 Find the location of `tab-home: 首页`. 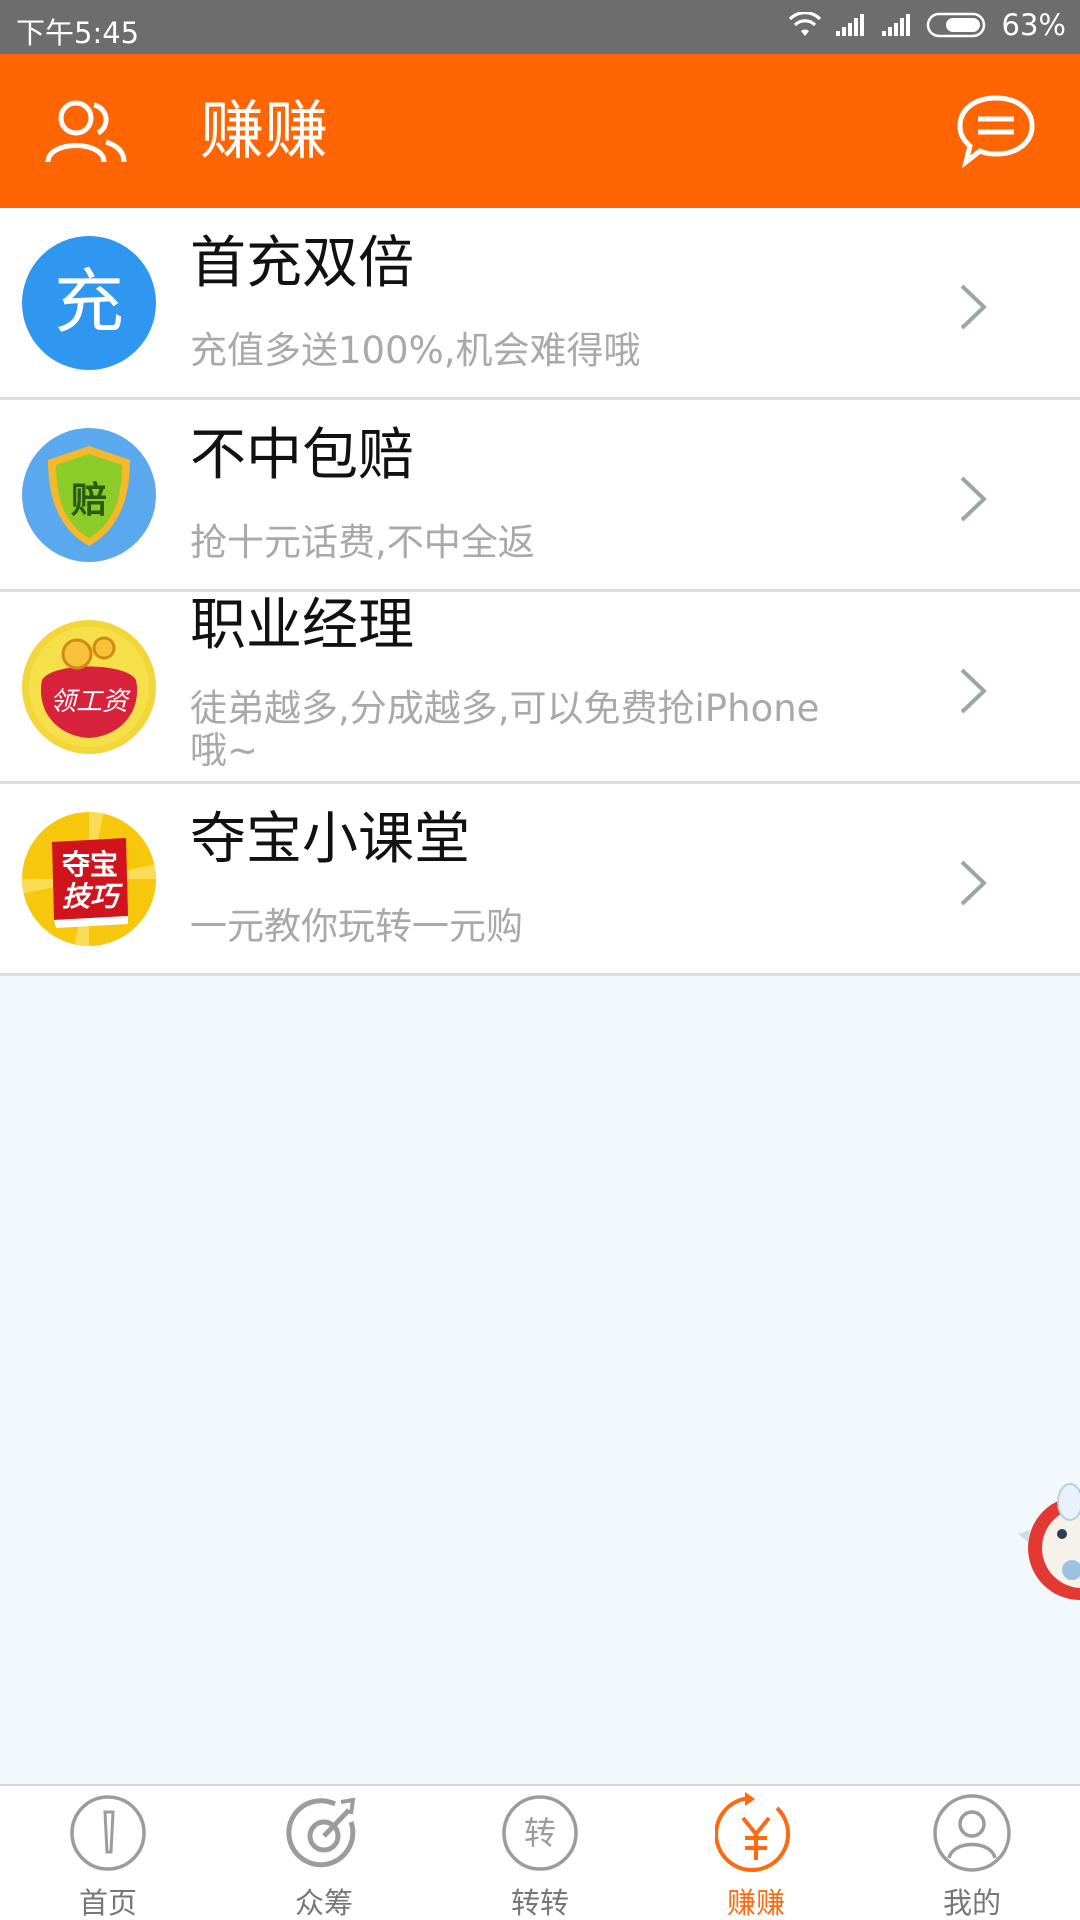

tab-home: 首页 is located at coordinates (108, 1853).